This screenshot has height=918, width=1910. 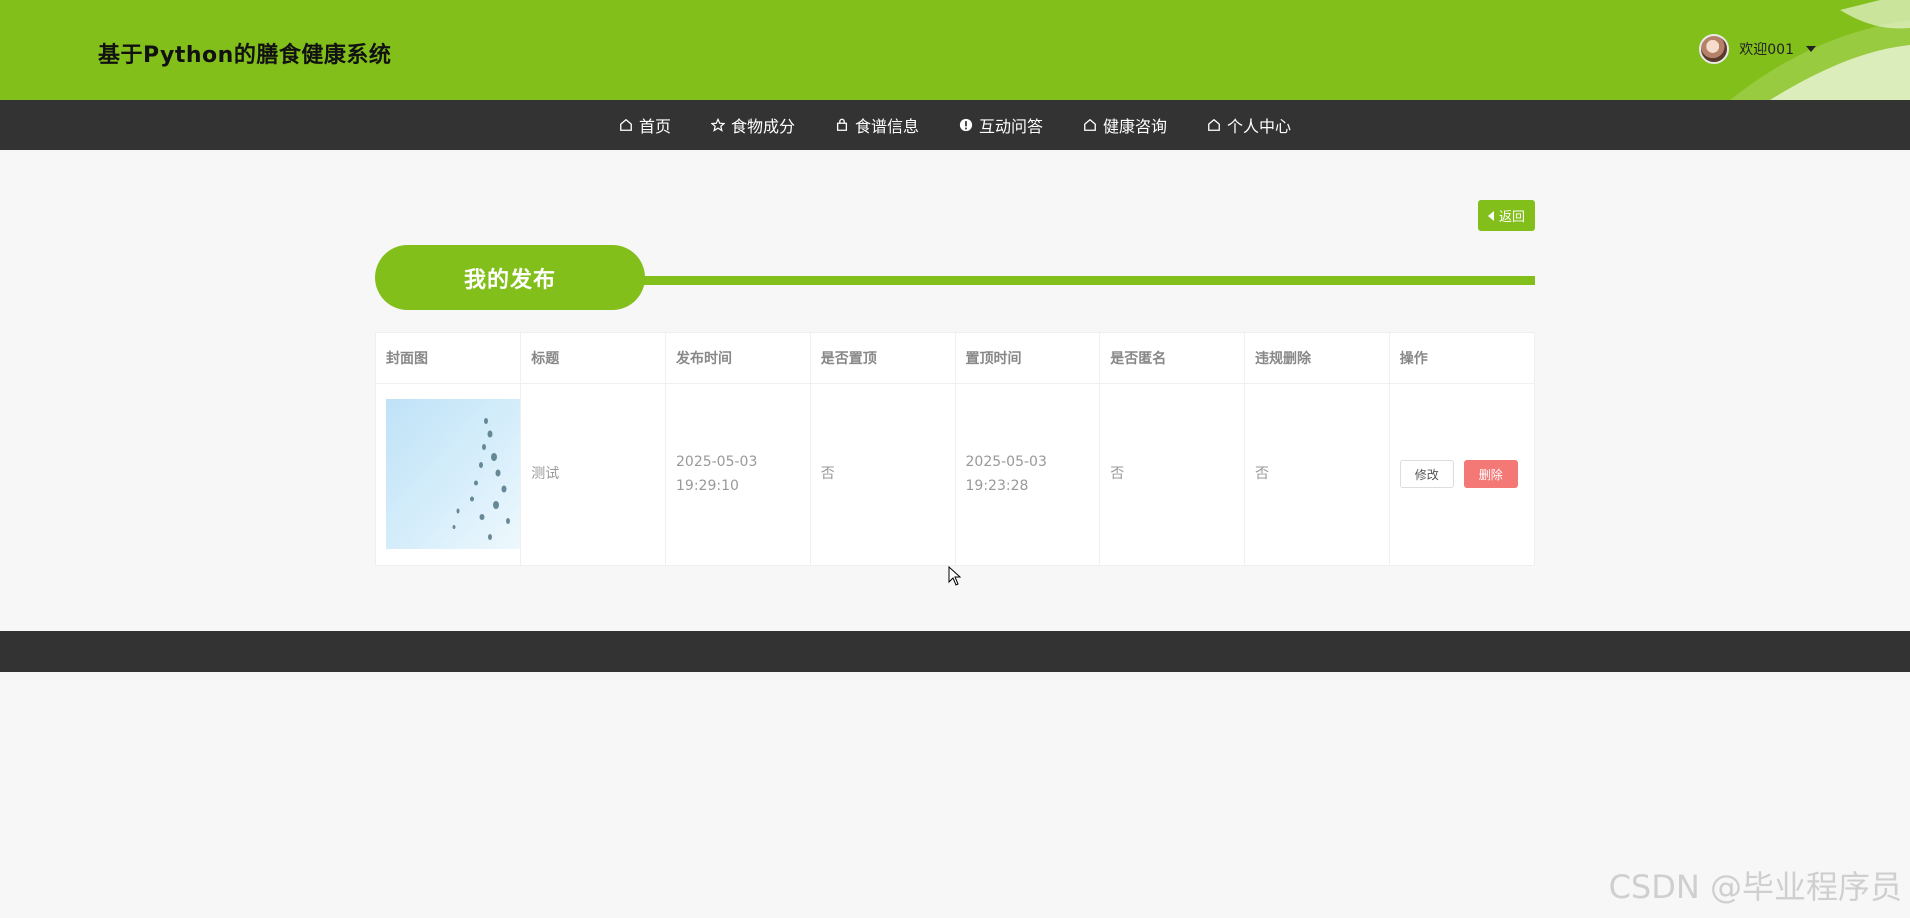 What do you see at coordinates (738, 358) in the screenshot?
I see `column-header: 发布时间` at bounding box center [738, 358].